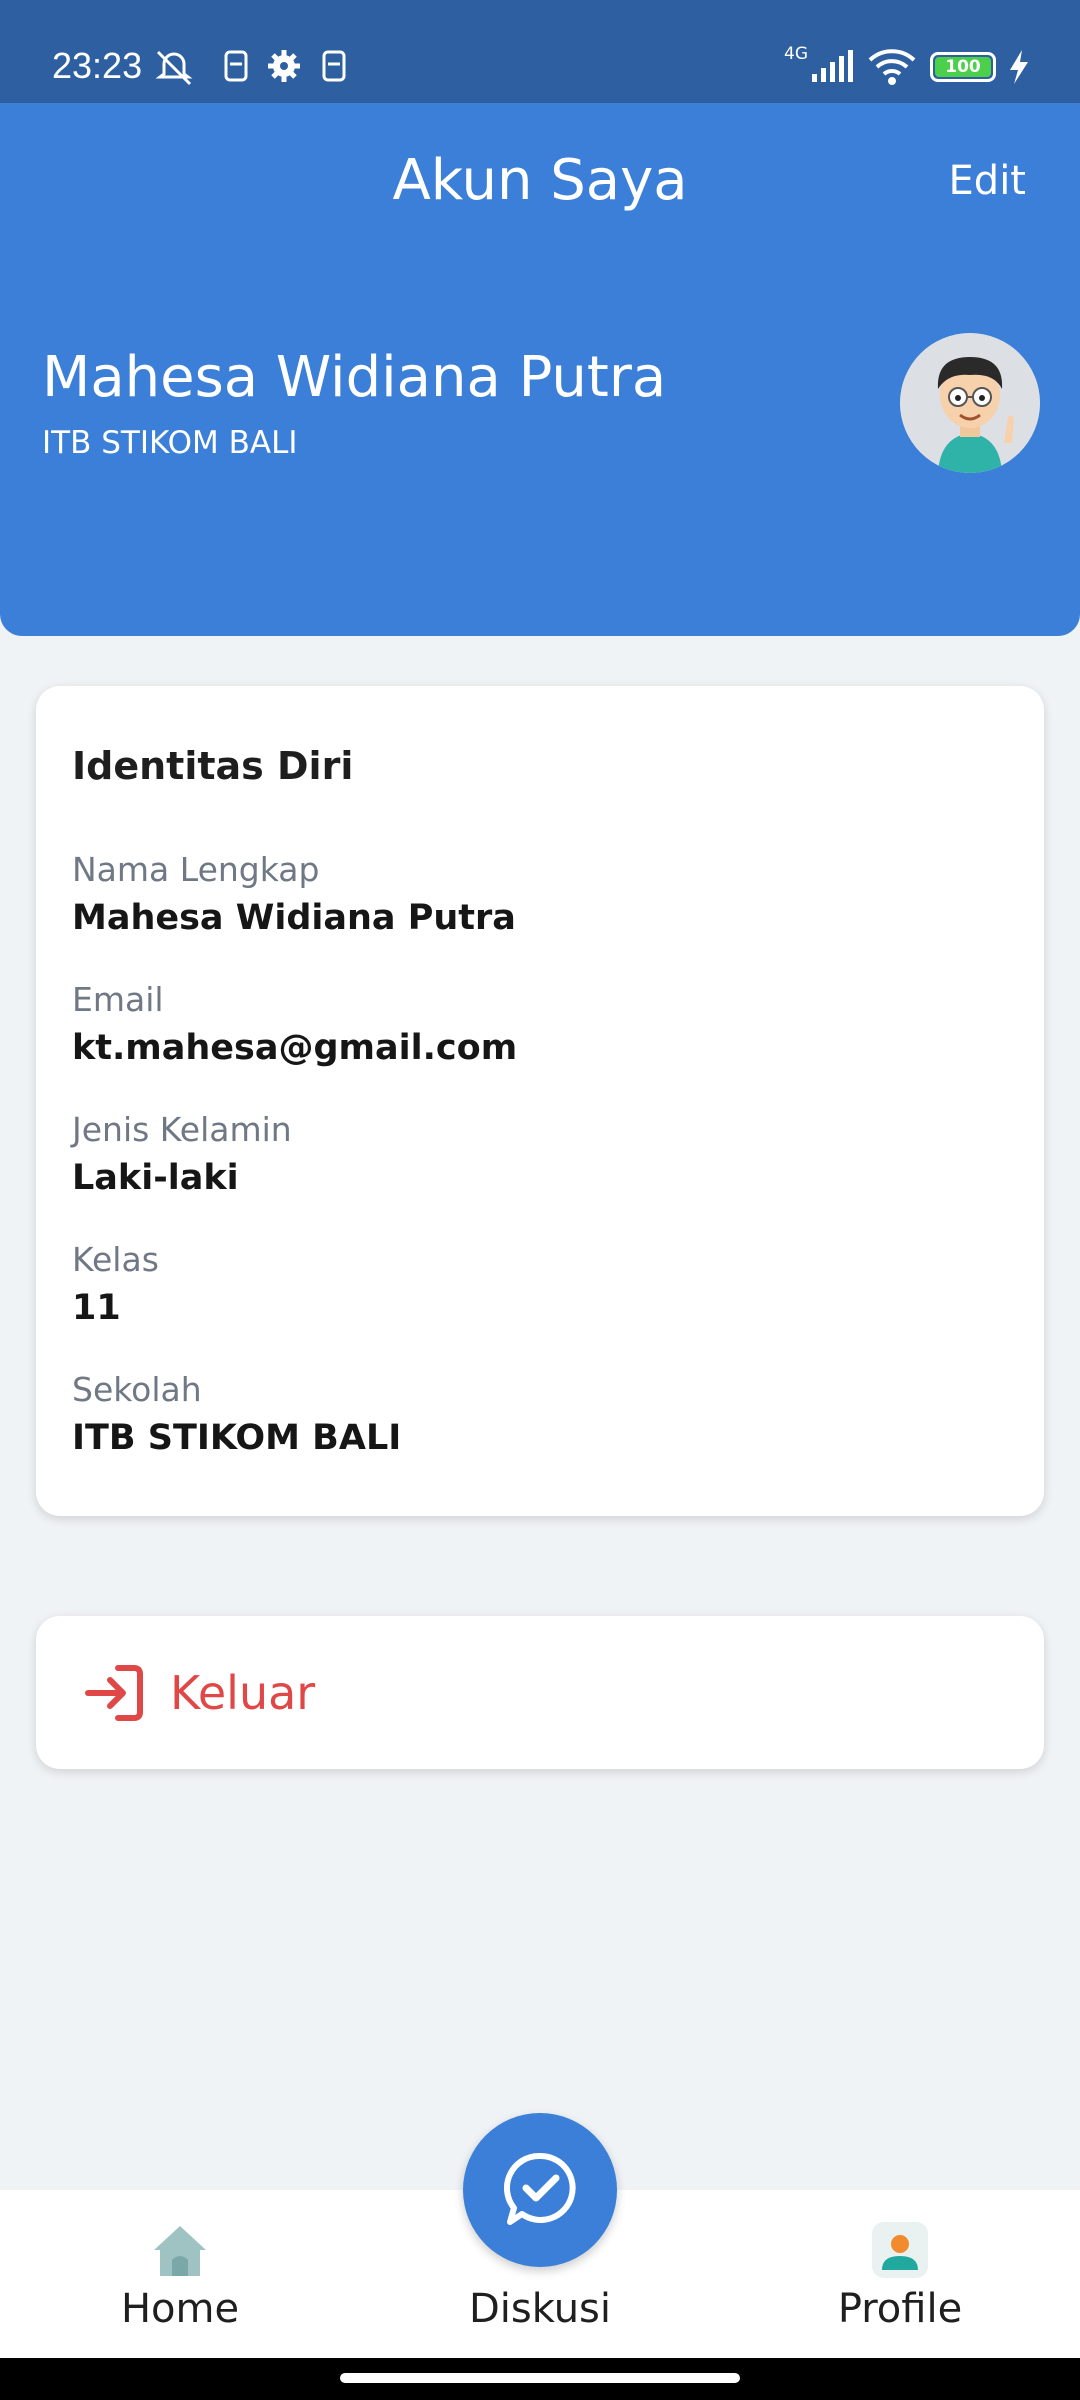 The image size is (1080, 2400). What do you see at coordinates (540, 180) in the screenshot?
I see `page-title: Akun Saya` at bounding box center [540, 180].